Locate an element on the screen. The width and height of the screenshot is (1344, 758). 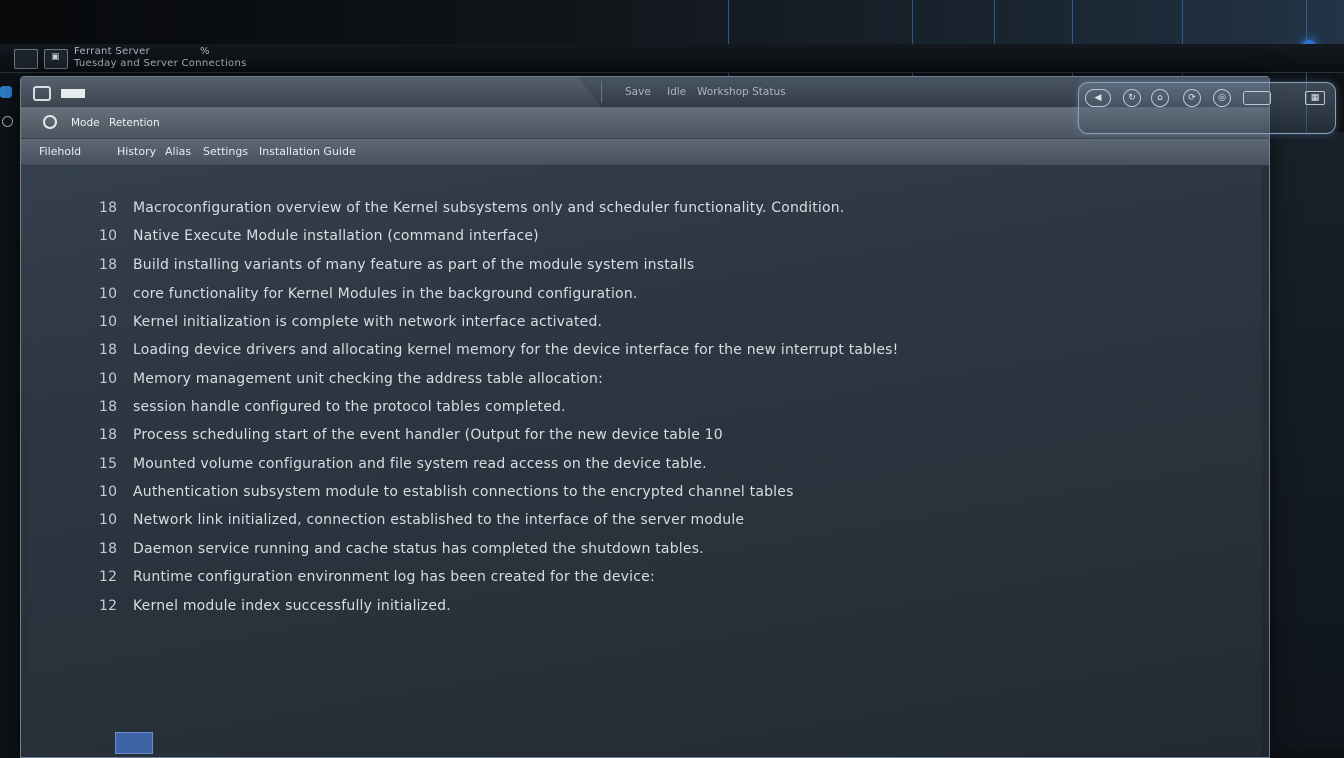
settings-circle-icon is located at coordinates (50, 122).